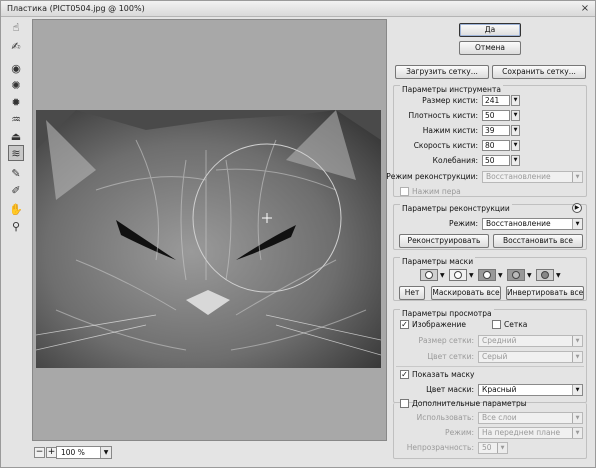  What do you see at coordinates (518, 223) in the screenshot?
I see `reconstruct-mode2-value: Восстановление` at bounding box center [518, 223].